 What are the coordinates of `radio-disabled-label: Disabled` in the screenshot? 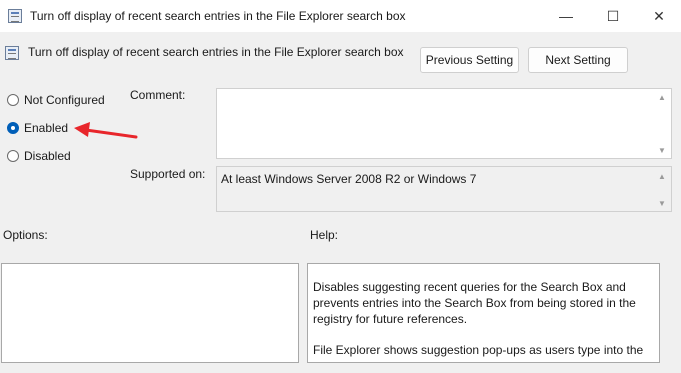 It's located at (47, 156).